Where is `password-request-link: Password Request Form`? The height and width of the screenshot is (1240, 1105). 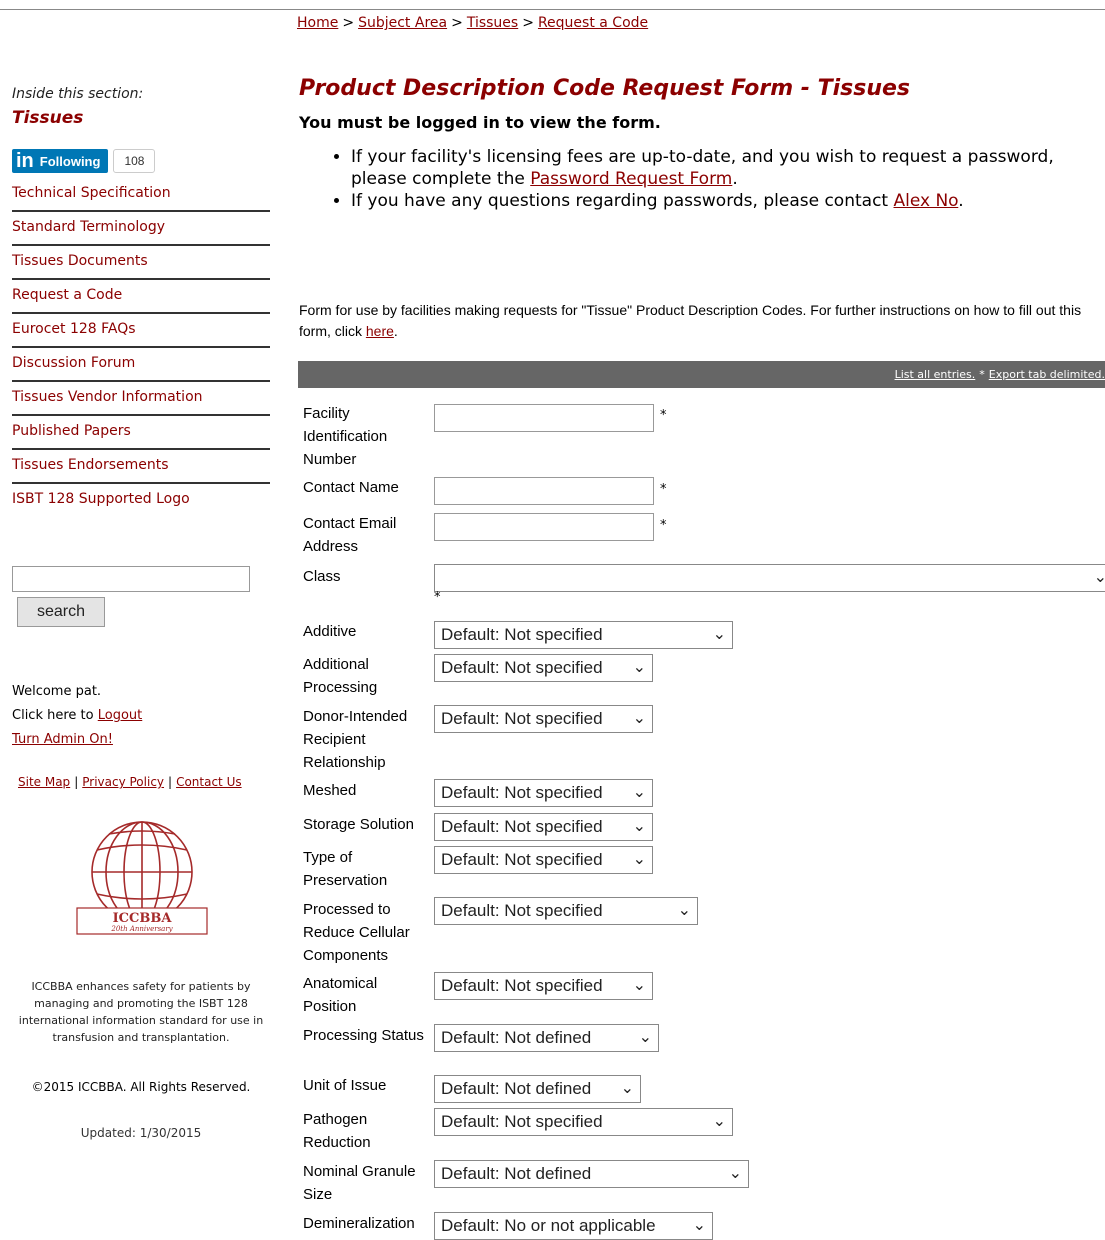
password-request-link: Password Request Form is located at coordinates (631, 179).